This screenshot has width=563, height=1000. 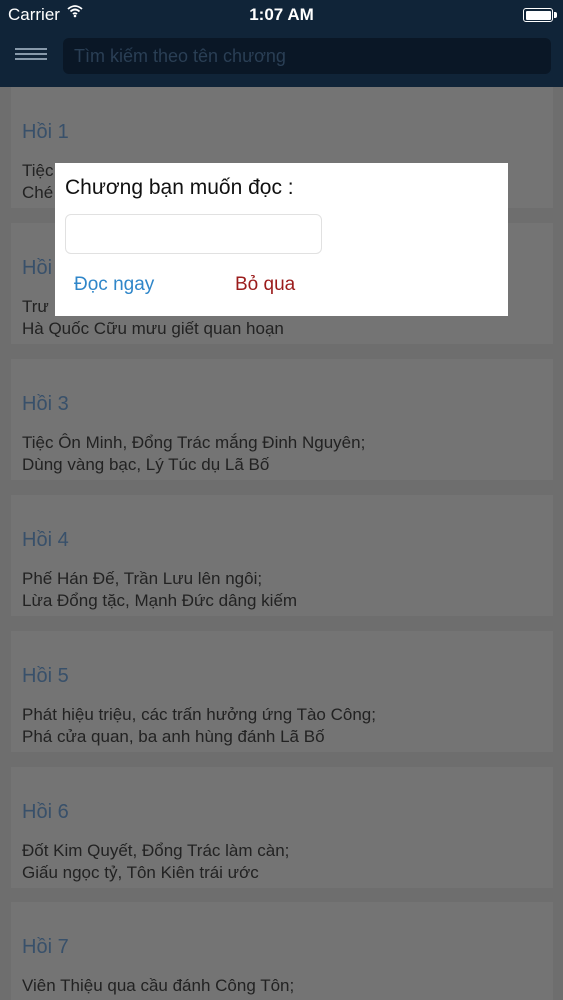 What do you see at coordinates (179, 187) in the screenshot?
I see `dialog-title: Chương bạn muốn đọc :` at bounding box center [179, 187].